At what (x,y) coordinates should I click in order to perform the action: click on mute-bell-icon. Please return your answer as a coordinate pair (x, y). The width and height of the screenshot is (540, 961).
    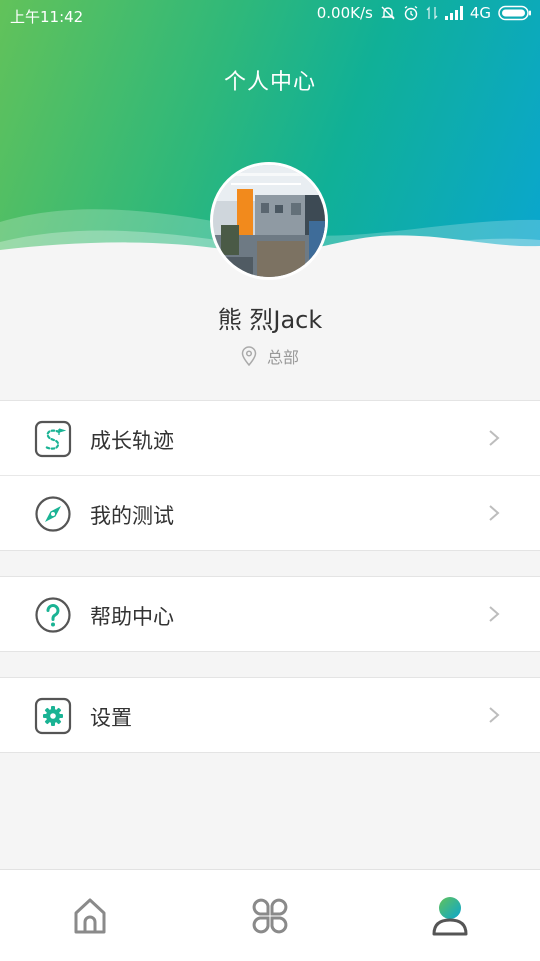
    Looking at the image, I should click on (388, 13).